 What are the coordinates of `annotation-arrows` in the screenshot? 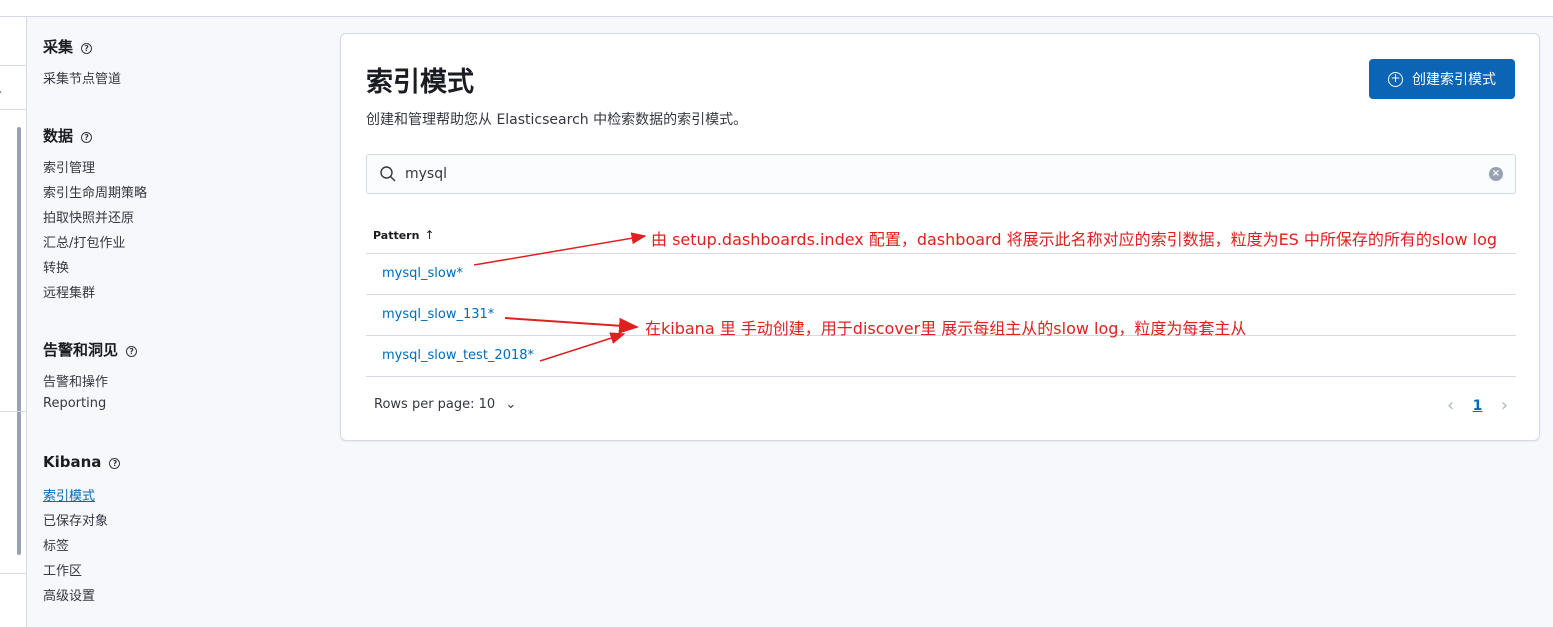 It's located at (560, 297).